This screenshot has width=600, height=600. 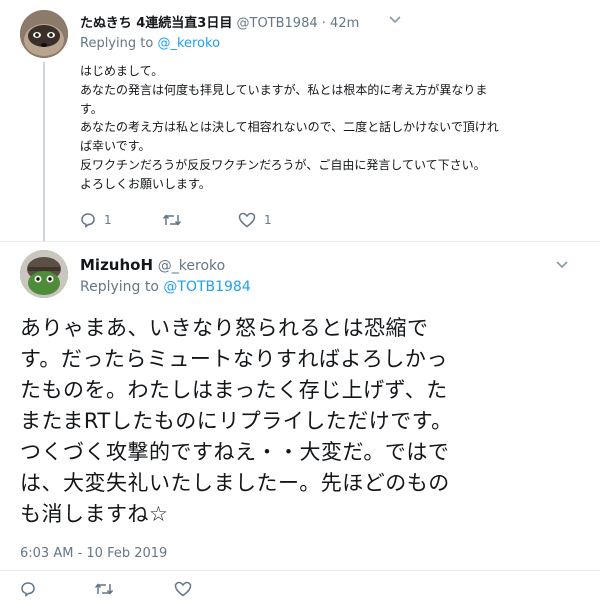 I want to click on reply-button, so click(x=28, y=589).